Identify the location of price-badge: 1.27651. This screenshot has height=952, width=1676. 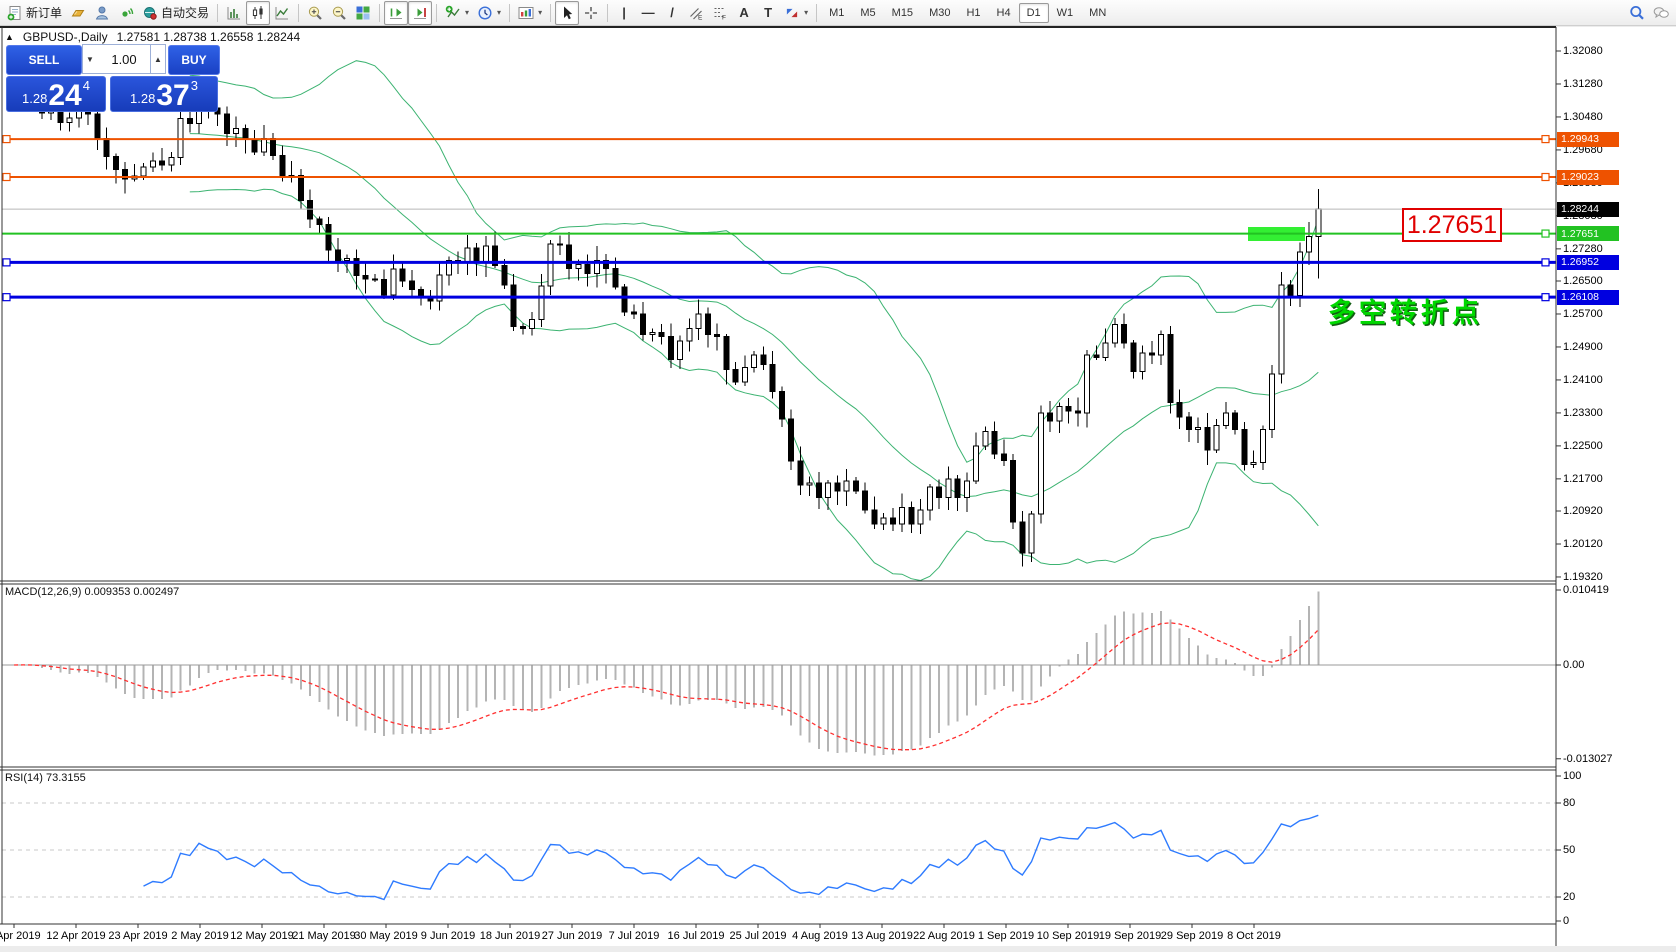
(1588, 234).